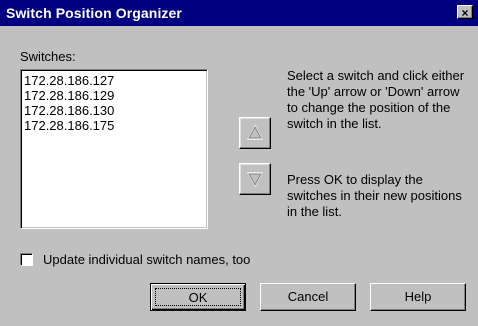 The image size is (478, 326). I want to click on up-arrow-icon, so click(255, 132).